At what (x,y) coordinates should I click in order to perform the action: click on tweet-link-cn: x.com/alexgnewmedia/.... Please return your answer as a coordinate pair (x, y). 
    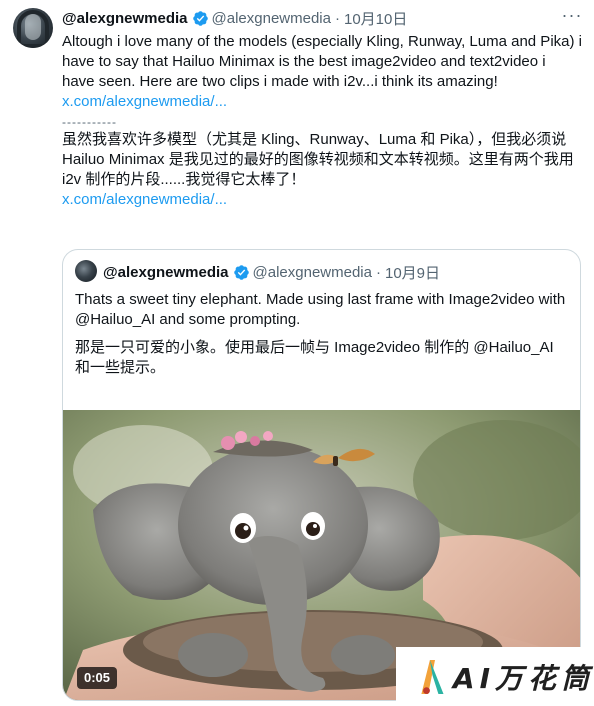
    Looking at the image, I should click on (322, 200).